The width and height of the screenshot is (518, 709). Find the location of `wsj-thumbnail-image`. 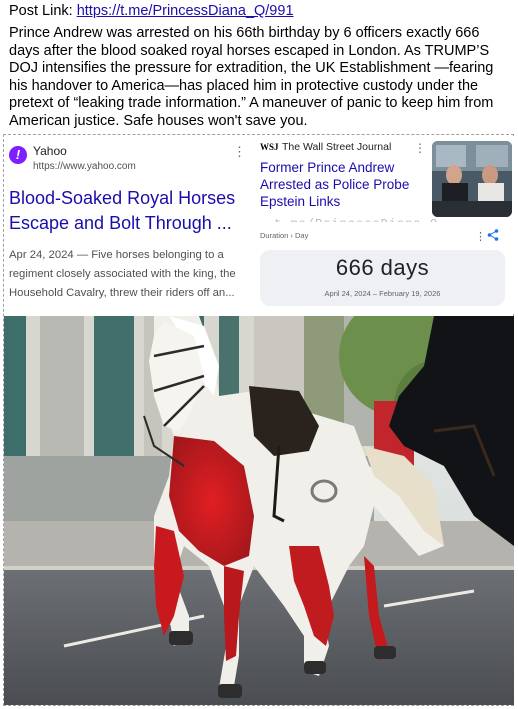

wsj-thumbnail-image is located at coordinates (472, 179).